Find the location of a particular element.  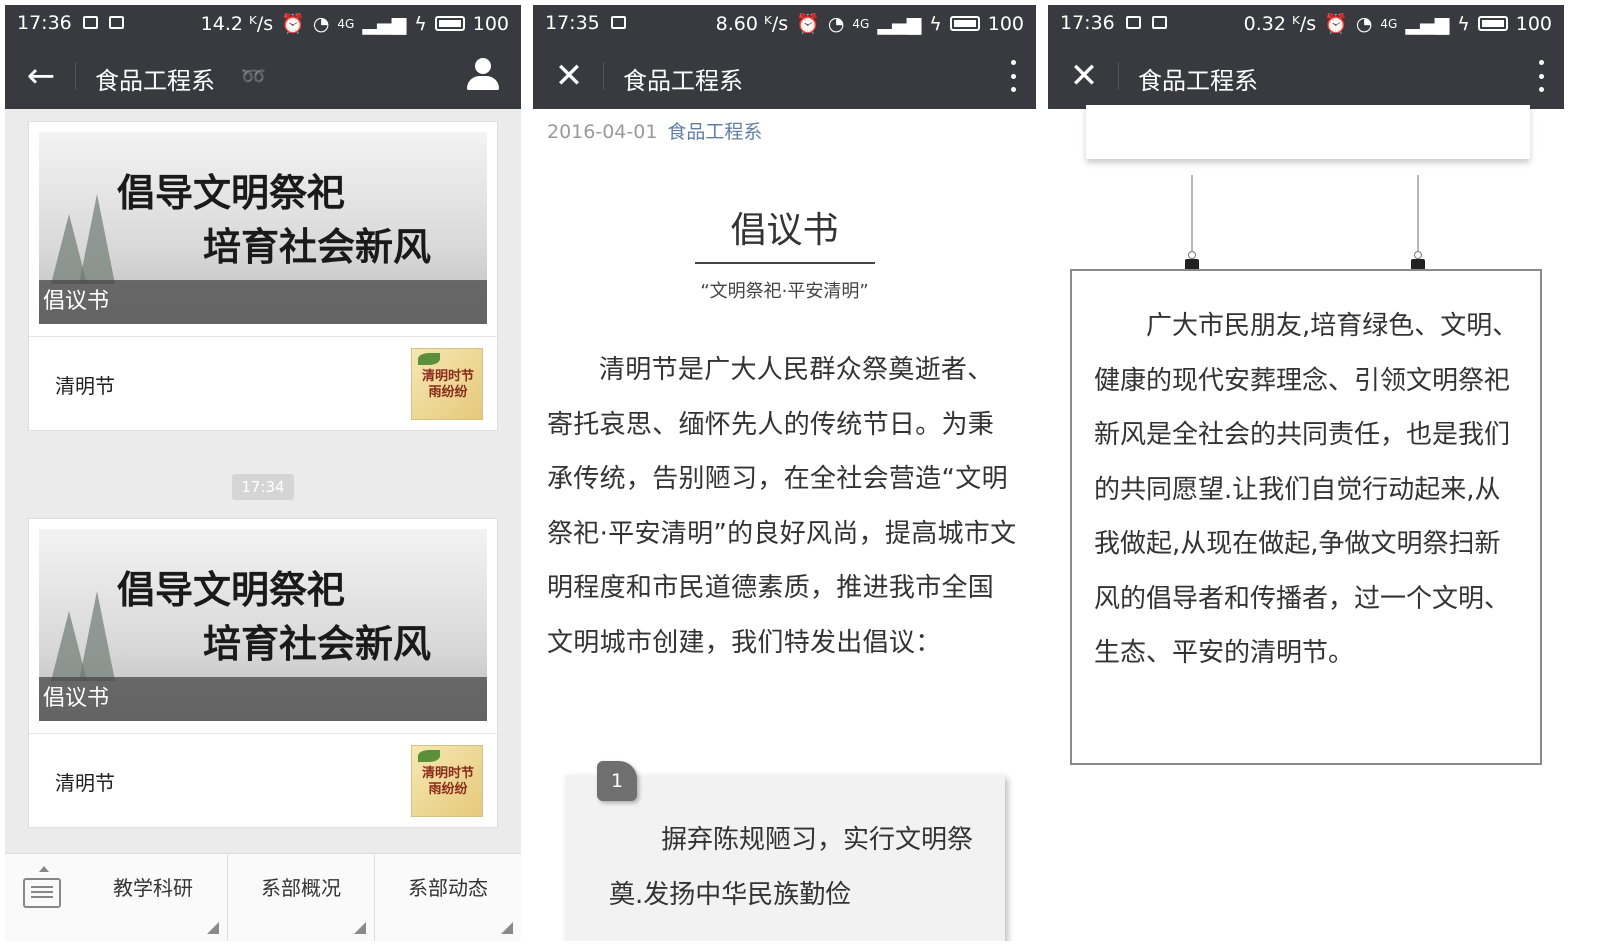

status-bar: 17:35 8.60 ᴷ/s ⏰ ◔ 4G ▂▄▆ ϟ 100 is located at coordinates (784, 23).